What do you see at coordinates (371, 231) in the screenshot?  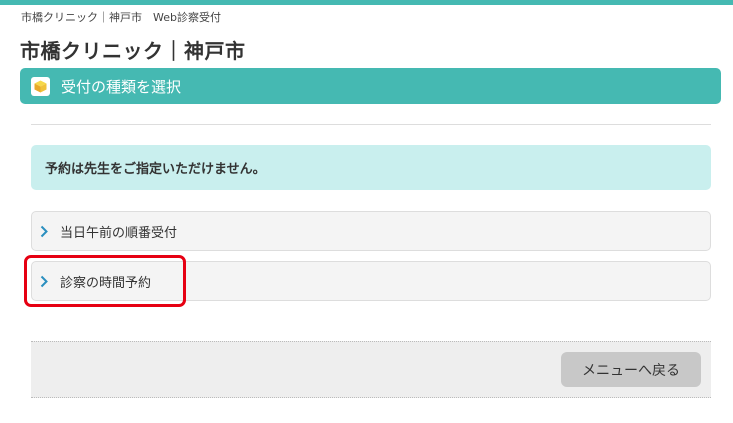 I see `option-same-day-queue: 当日午前の順番受付` at bounding box center [371, 231].